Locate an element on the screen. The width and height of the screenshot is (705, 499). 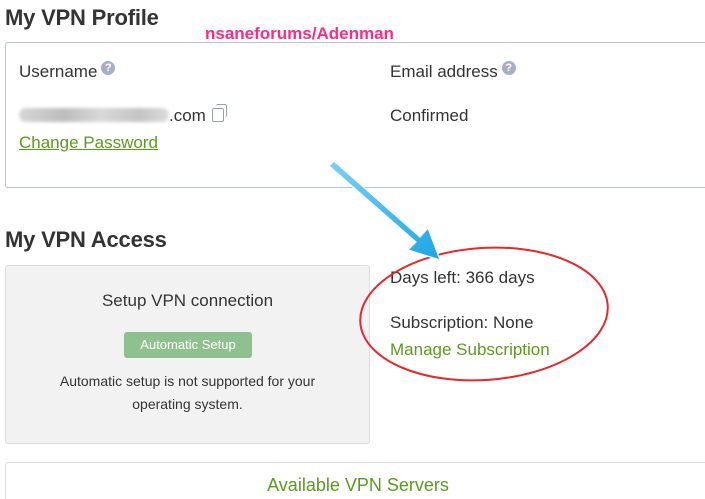
automatic-setup-button: Automatic Setup is located at coordinates (188, 345).